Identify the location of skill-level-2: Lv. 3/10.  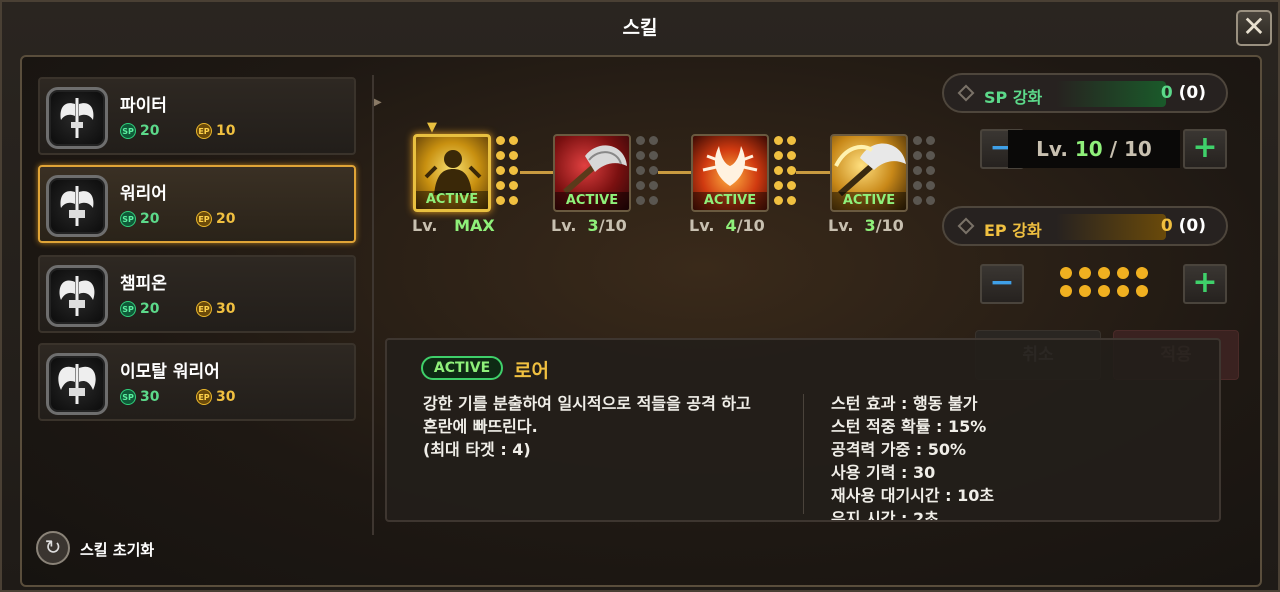
(589, 225).